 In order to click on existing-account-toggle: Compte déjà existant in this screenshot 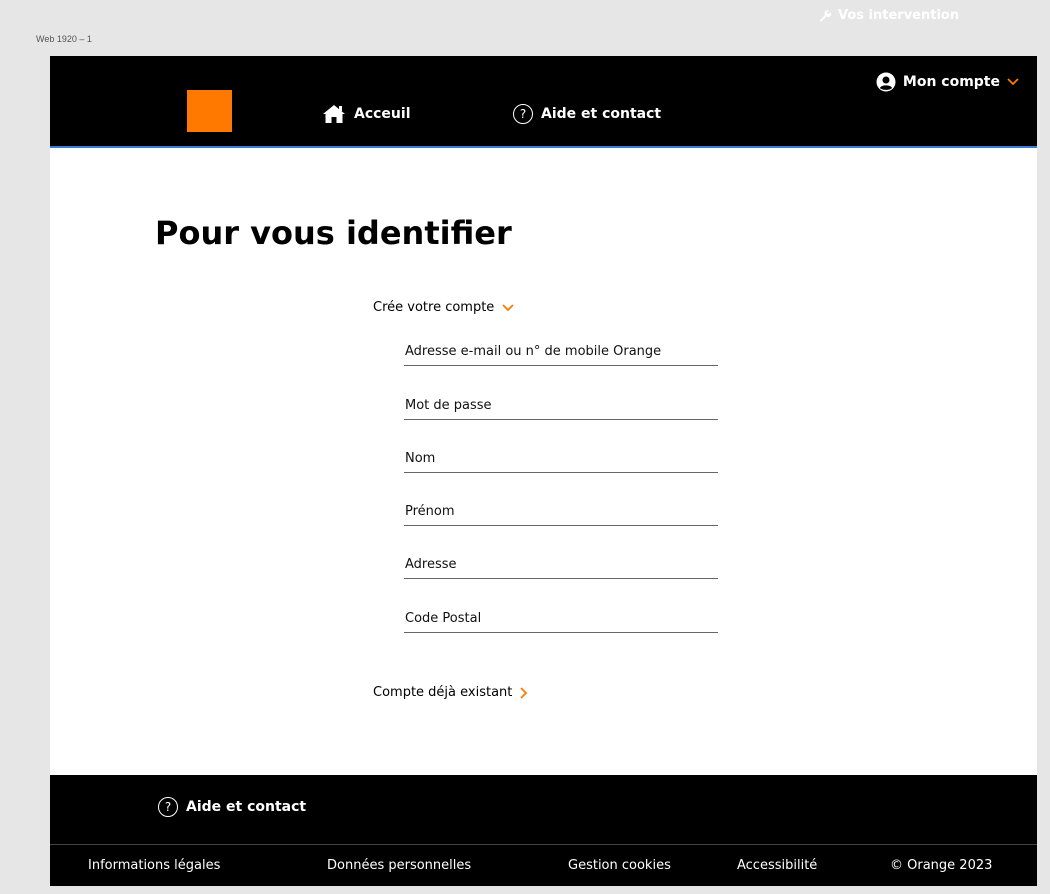, I will do `click(450, 692)`.